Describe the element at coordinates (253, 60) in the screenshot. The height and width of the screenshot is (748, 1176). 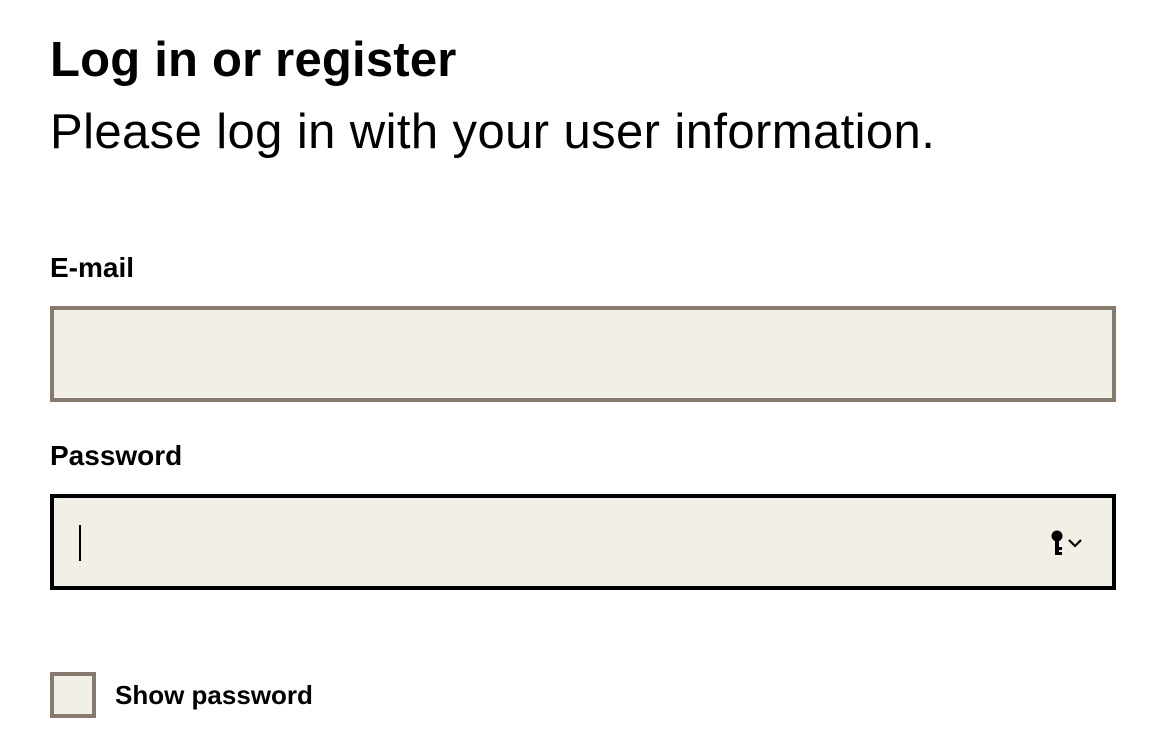
I see `page-title: Log in or register` at that location.